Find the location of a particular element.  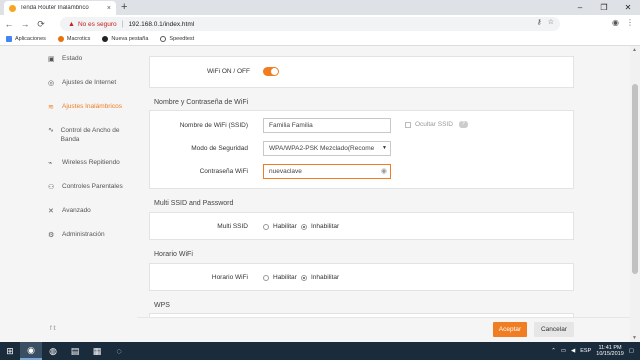

edge-taskbar-icon: ◍ is located at coordinates (53, 351).